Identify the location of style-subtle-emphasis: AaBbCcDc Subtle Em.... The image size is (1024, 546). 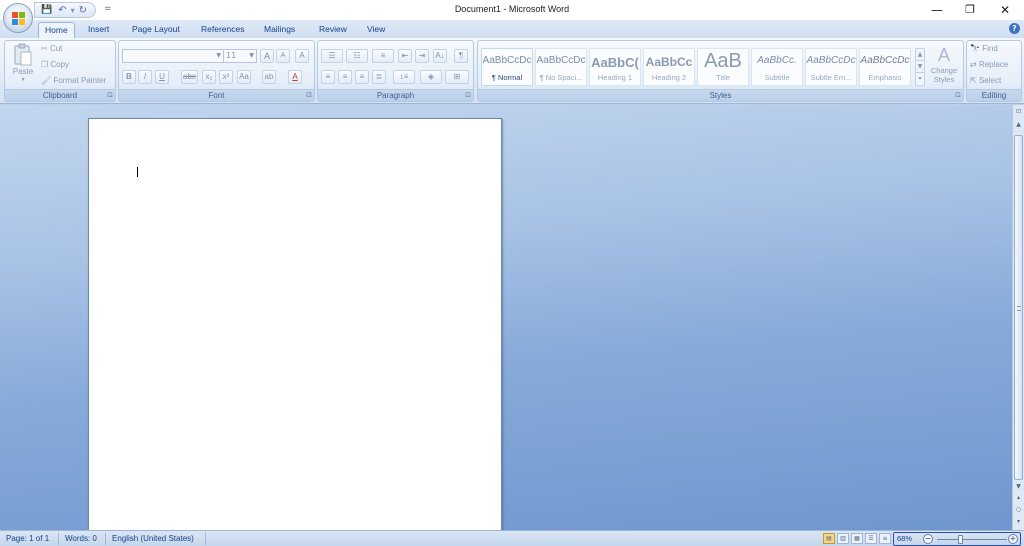
(831, 67).